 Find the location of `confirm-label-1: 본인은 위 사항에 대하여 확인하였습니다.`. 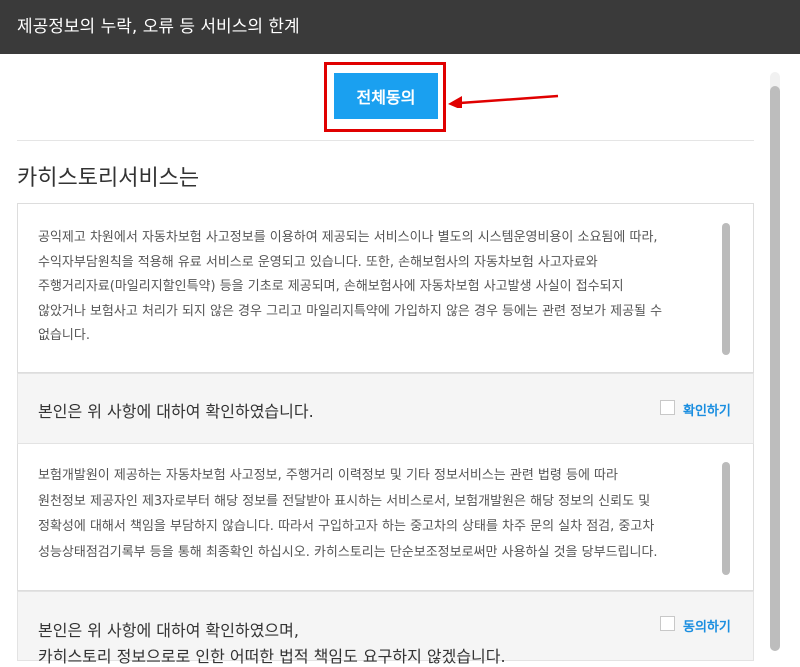

confirm-label-1: 본인은 위 사항에 대하여 확인하였습니다. is located at coordinates (176, 411).